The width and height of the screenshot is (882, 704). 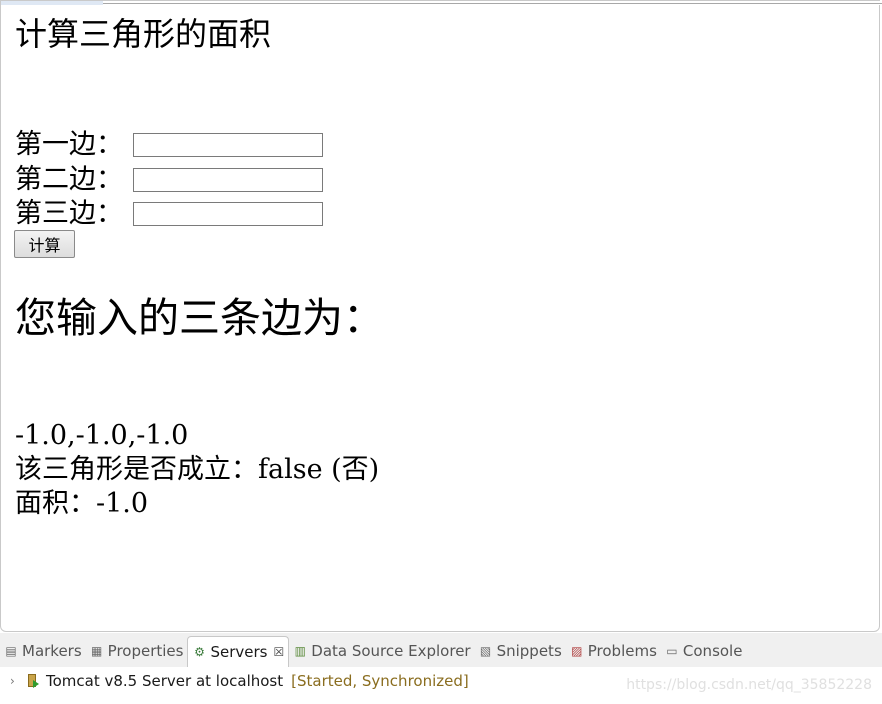 I want to click on tab-label: Servers, so click(x=239, y=651).